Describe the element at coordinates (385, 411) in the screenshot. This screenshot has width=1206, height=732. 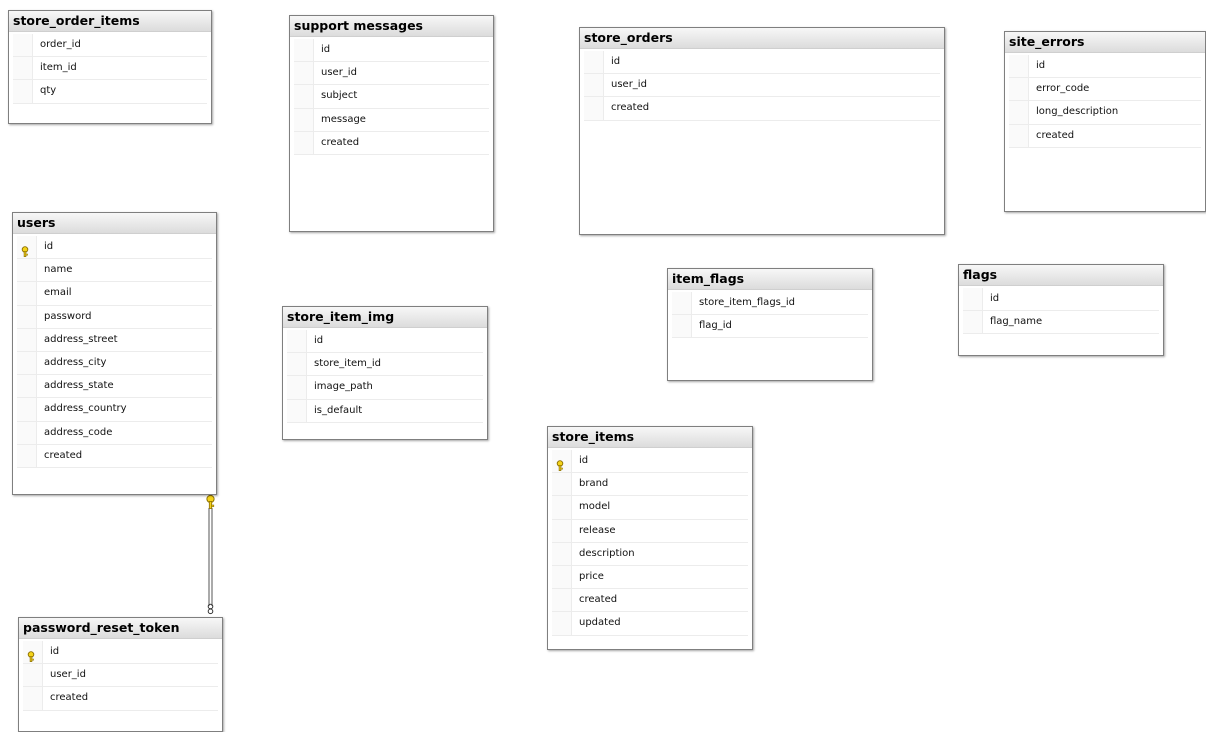
I see `column-row: is_default` at that location.